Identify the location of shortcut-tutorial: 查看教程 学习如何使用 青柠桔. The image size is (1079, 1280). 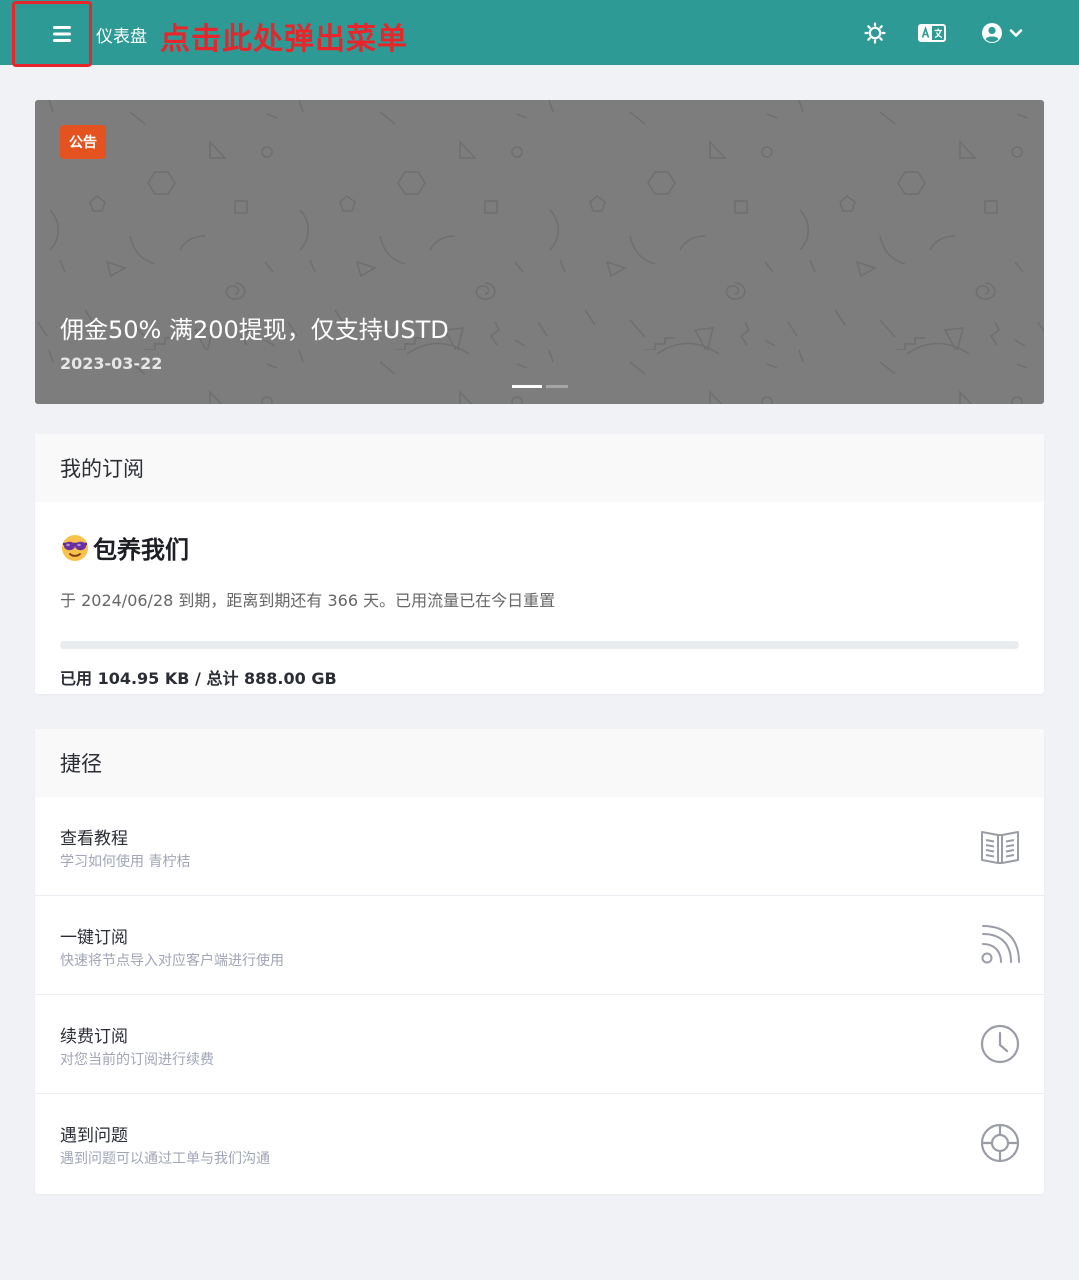
(539, 846).